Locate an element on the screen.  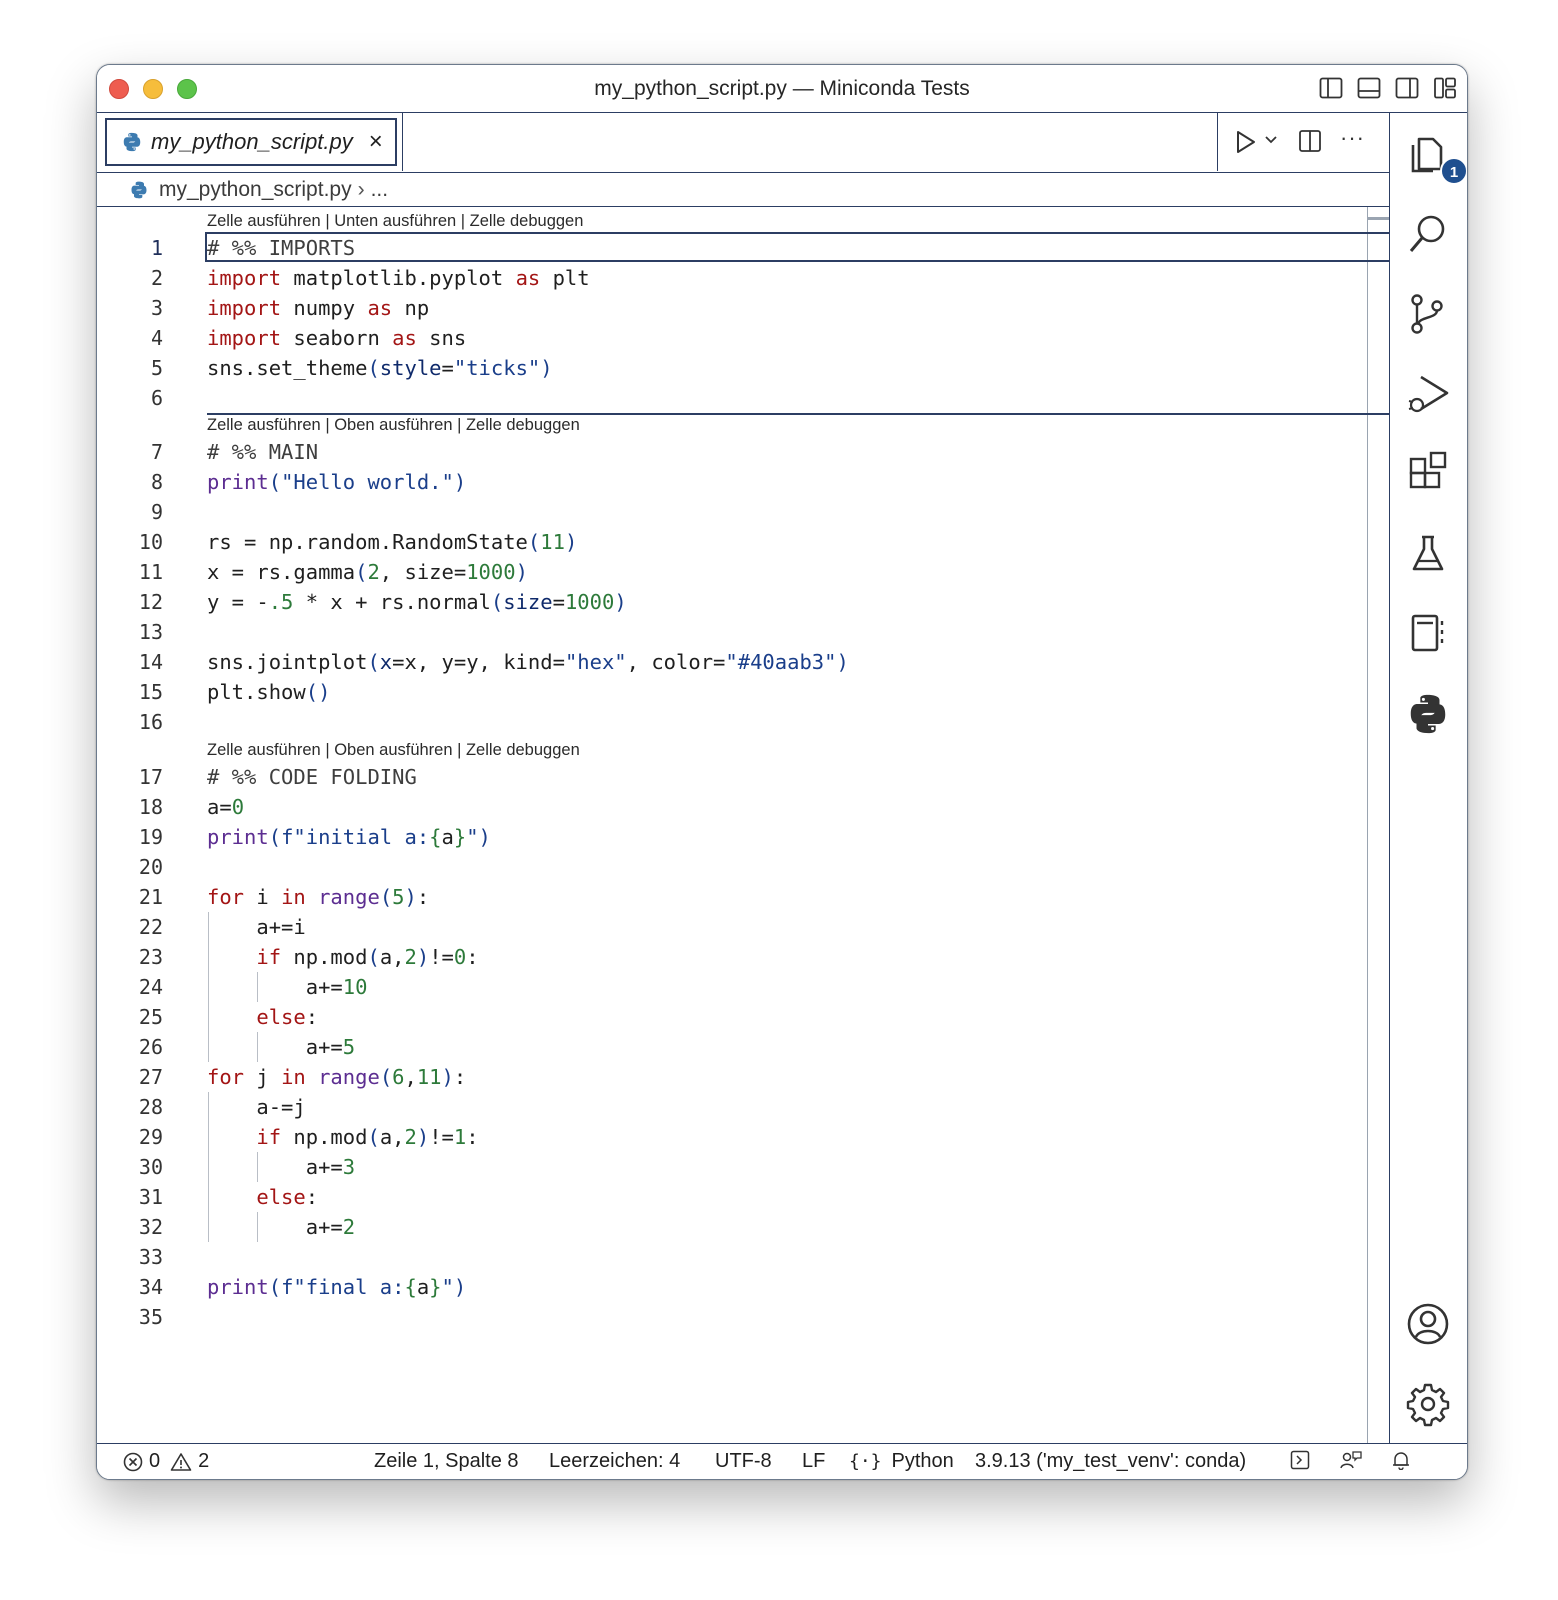
settings-gear-icon is located at coordinates (1428, 1404).